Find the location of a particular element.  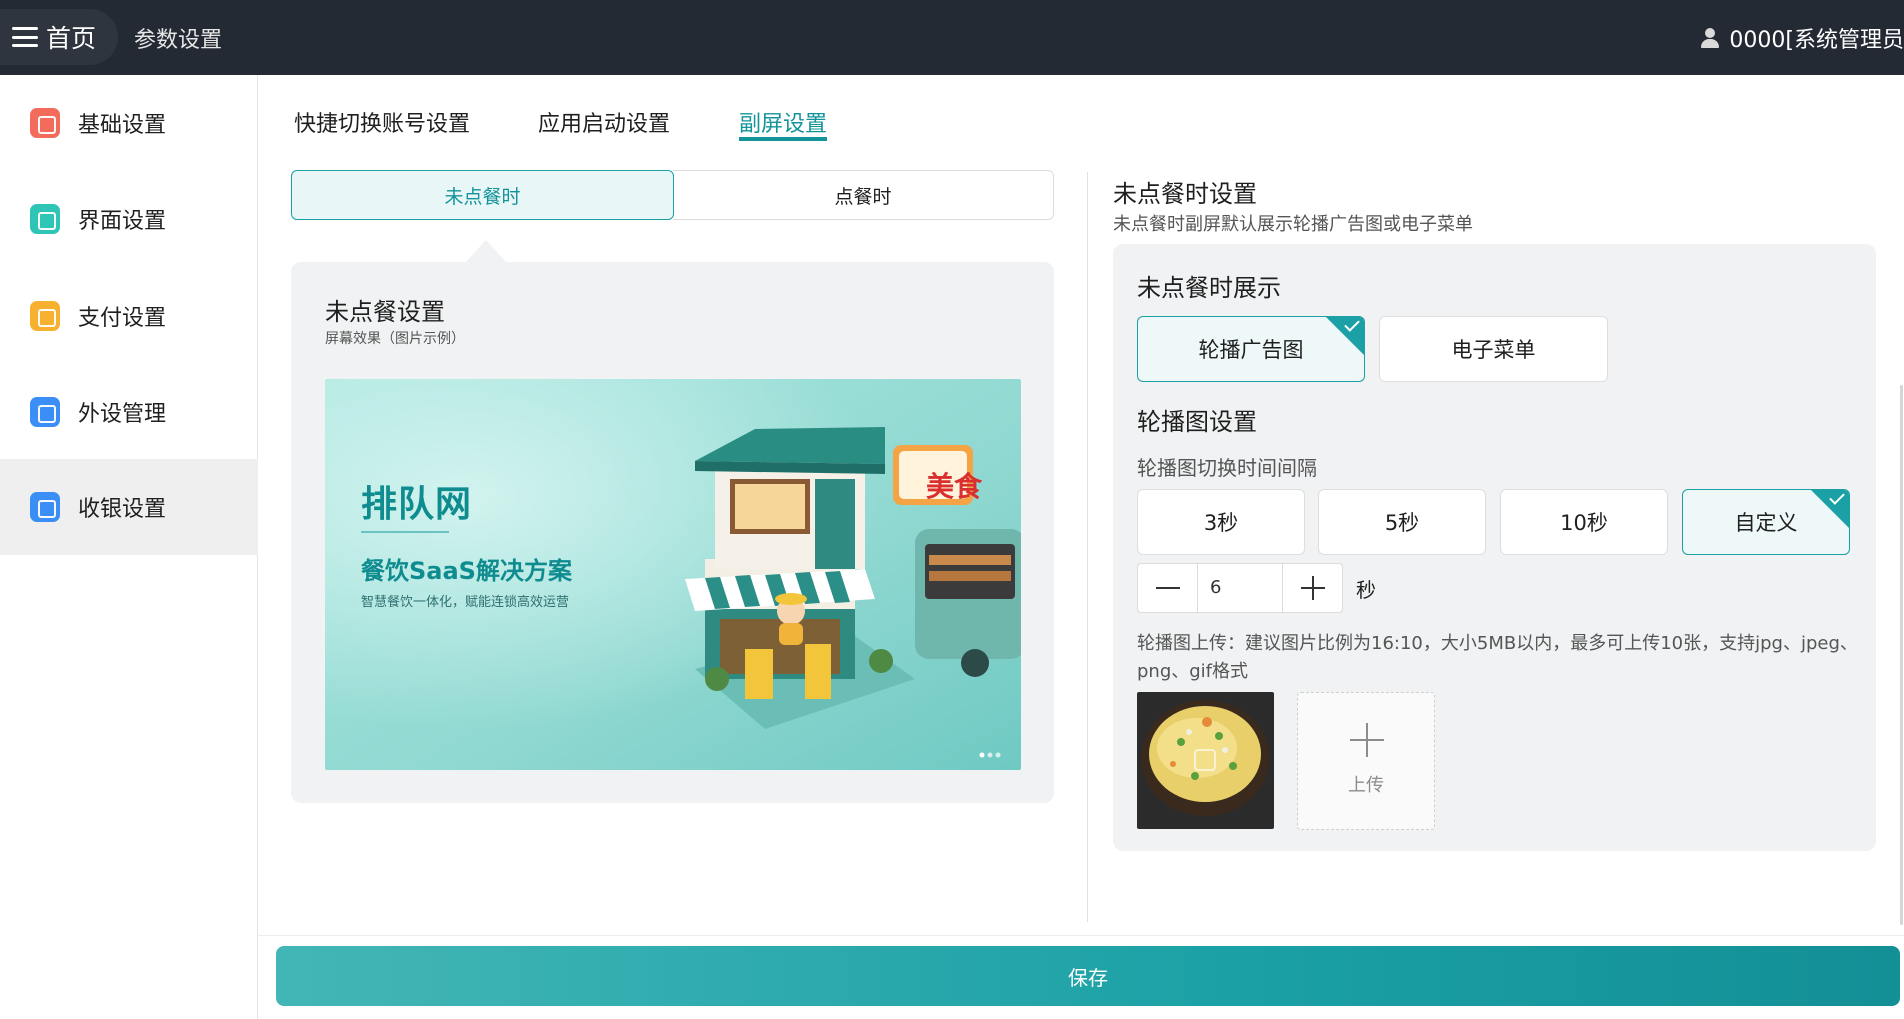

home-button: 首页 is located at coordinates (59, 37).